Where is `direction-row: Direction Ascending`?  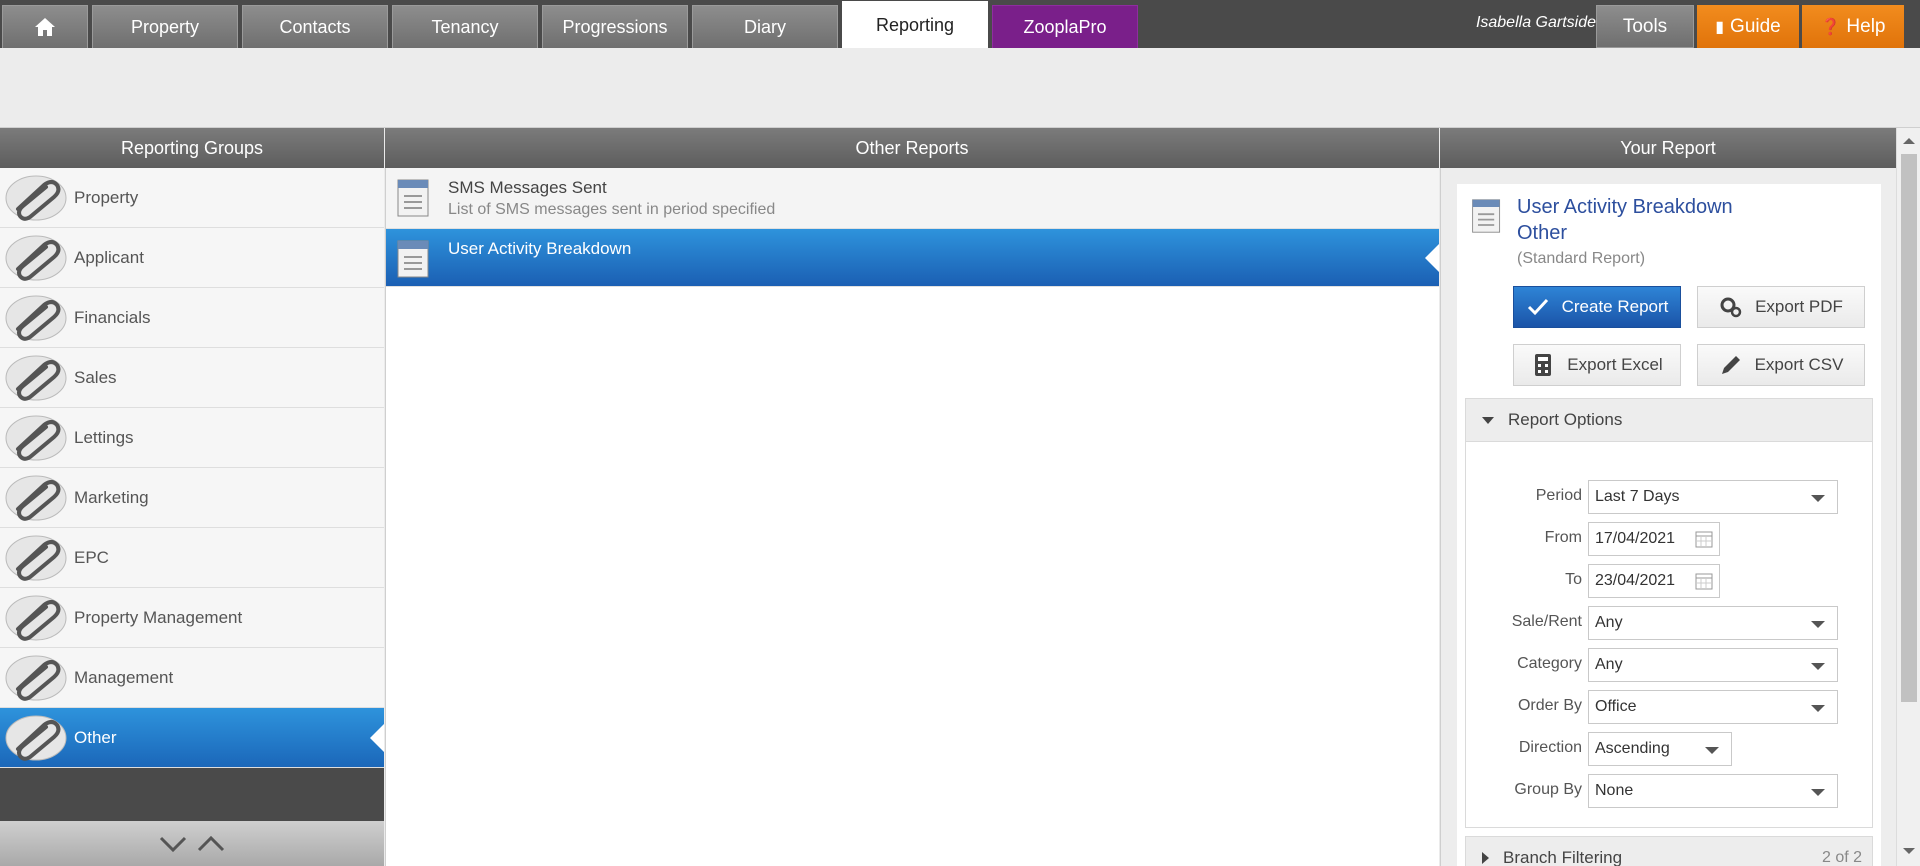 direction-row: Direction Ascending is located at coordinates (1670, 749).